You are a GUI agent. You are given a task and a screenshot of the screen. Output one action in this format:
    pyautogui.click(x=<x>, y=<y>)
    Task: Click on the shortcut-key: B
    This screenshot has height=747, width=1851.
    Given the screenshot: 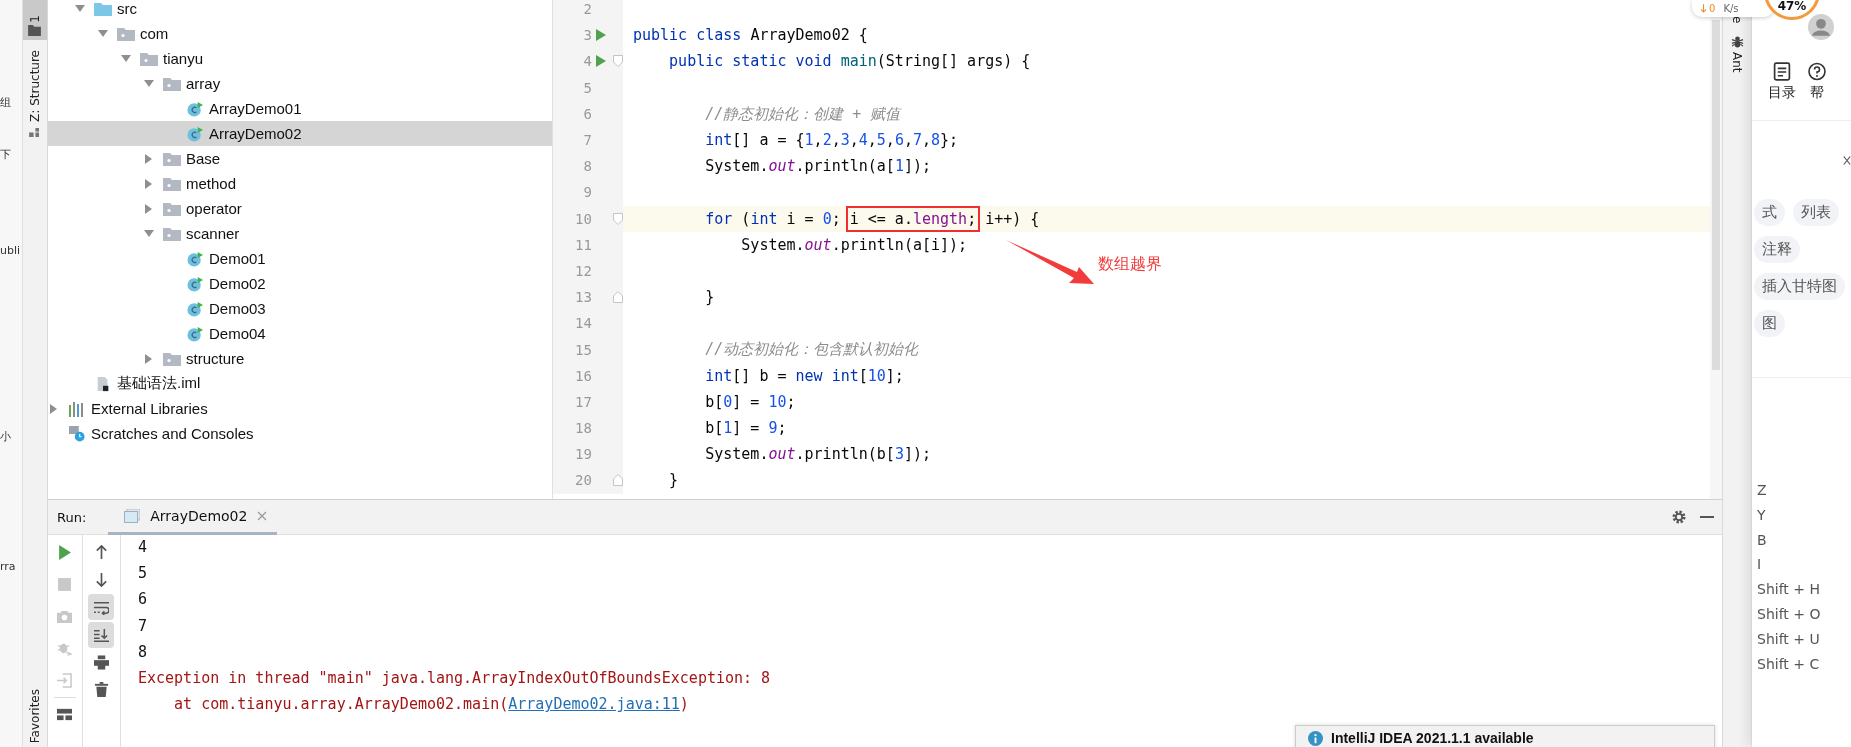 What is the action you would take?
    pyautogui.click(x=1804, y=540)
    